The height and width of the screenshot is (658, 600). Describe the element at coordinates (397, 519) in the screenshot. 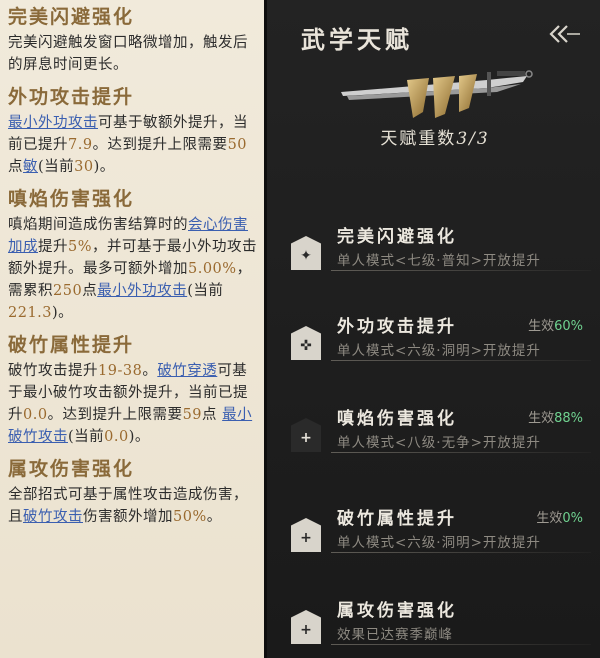

I see `talent-name: 破竹属性提升` at that location.